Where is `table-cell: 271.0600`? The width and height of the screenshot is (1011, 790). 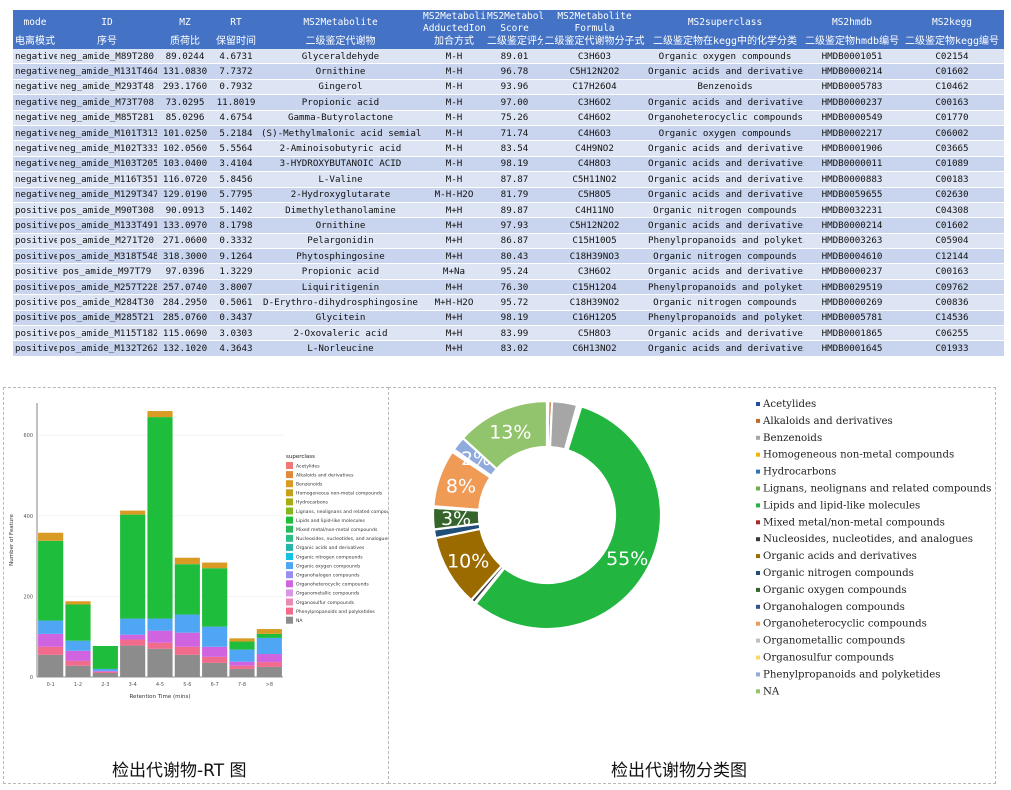 table-cell: 271.0600 is located at coordinates (185, 241).